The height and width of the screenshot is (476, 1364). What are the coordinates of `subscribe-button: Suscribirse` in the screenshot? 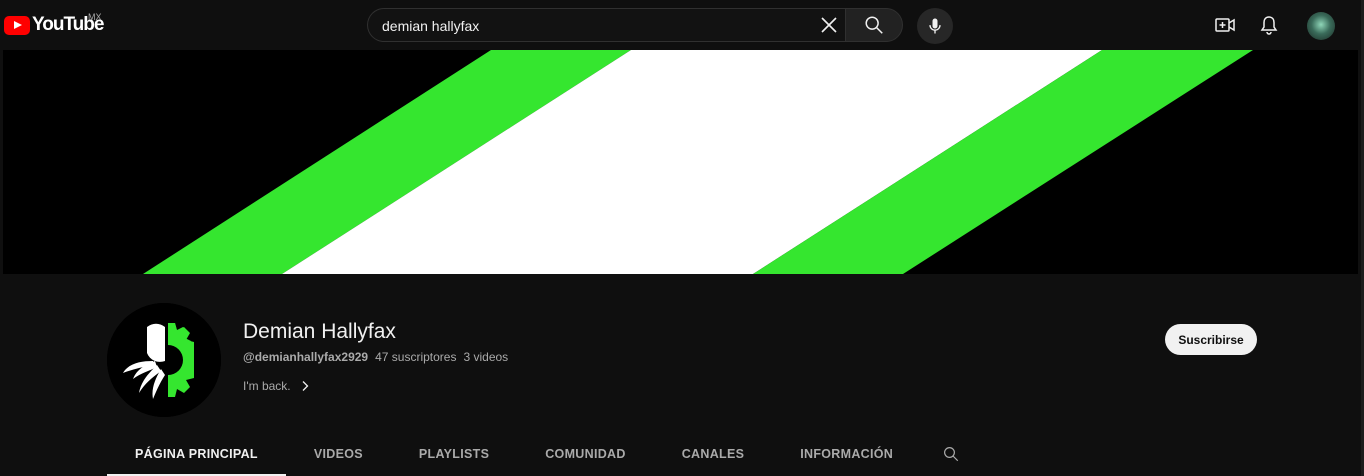 It's located at (1211, 339).